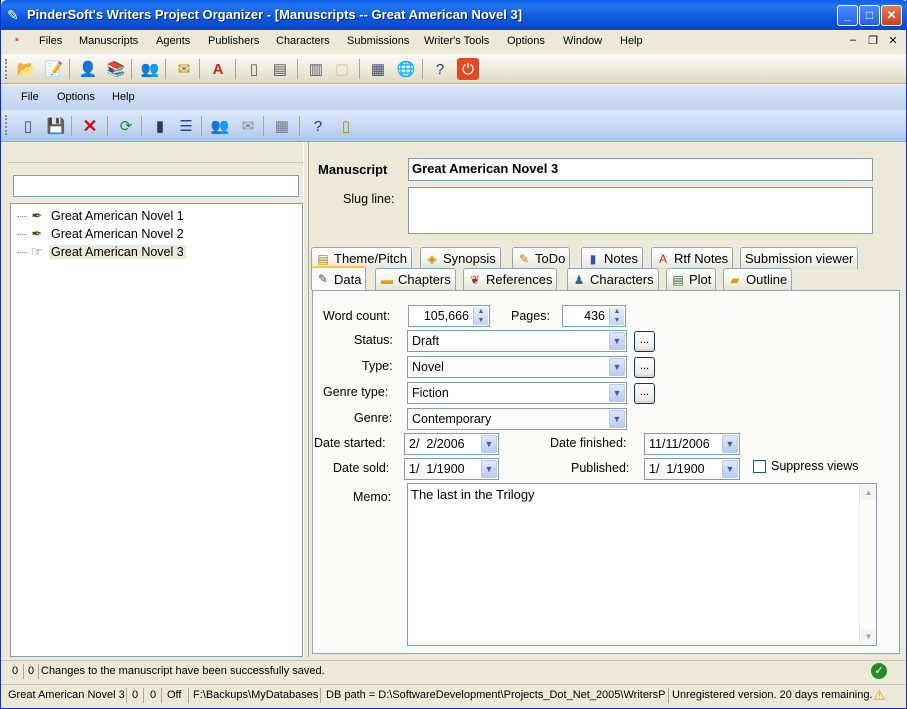 The image size is (907, 709). Describe the element at coordinates (90, 126) in the screenshot. I see `delete-icon: ✕` at that location.